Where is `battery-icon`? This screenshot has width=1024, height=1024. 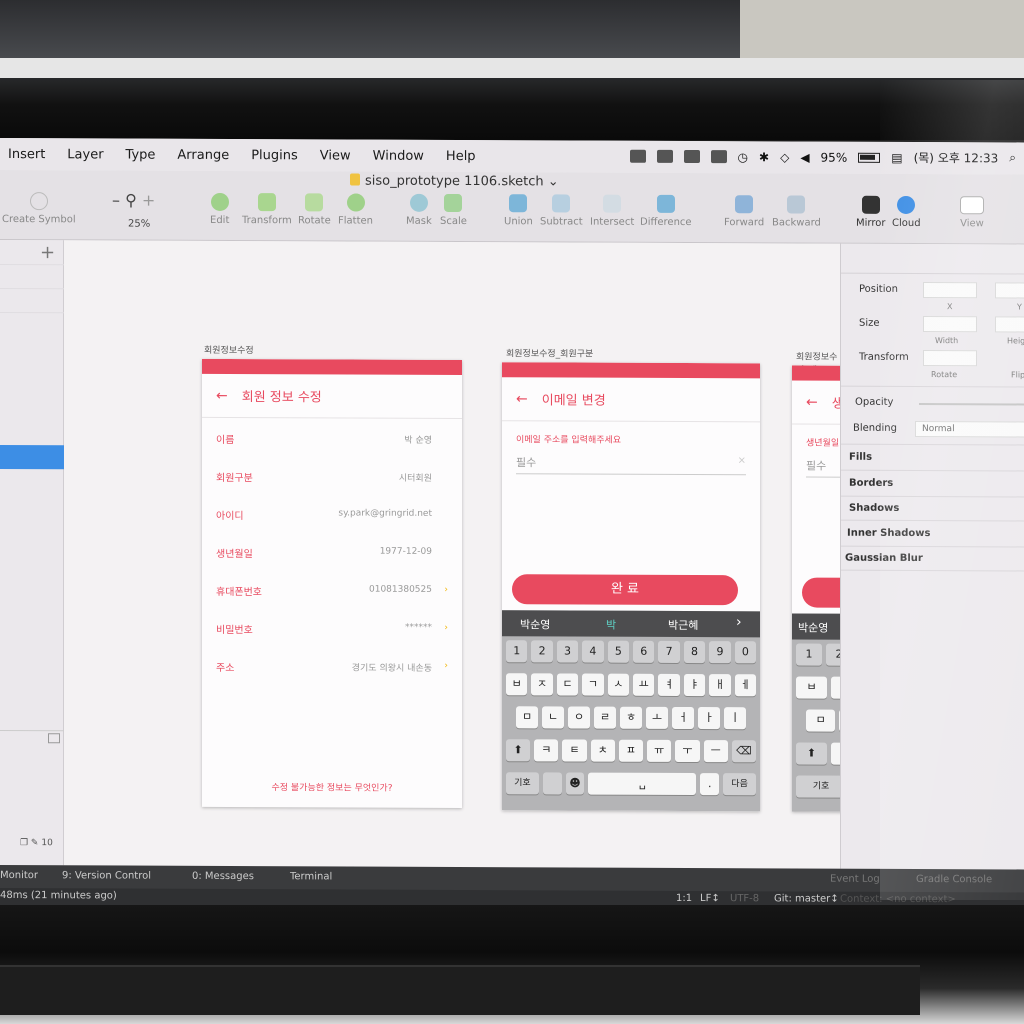
battery-icon is located at coordinates (869, 157).